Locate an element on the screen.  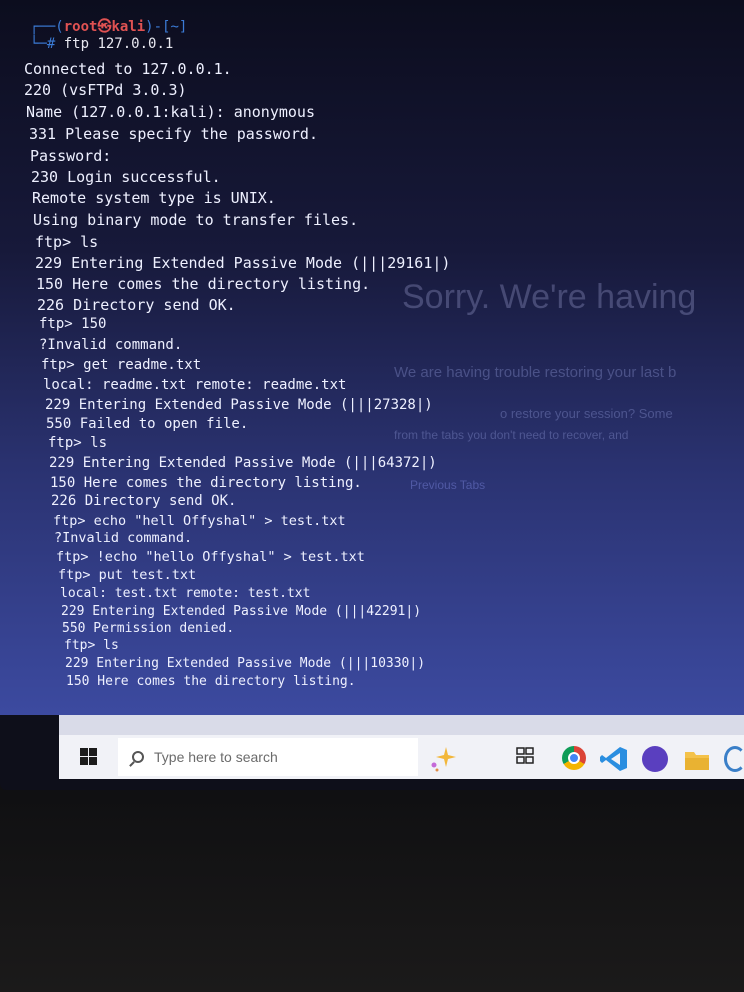
prompt-user: root is located at coordinates (80, 27).